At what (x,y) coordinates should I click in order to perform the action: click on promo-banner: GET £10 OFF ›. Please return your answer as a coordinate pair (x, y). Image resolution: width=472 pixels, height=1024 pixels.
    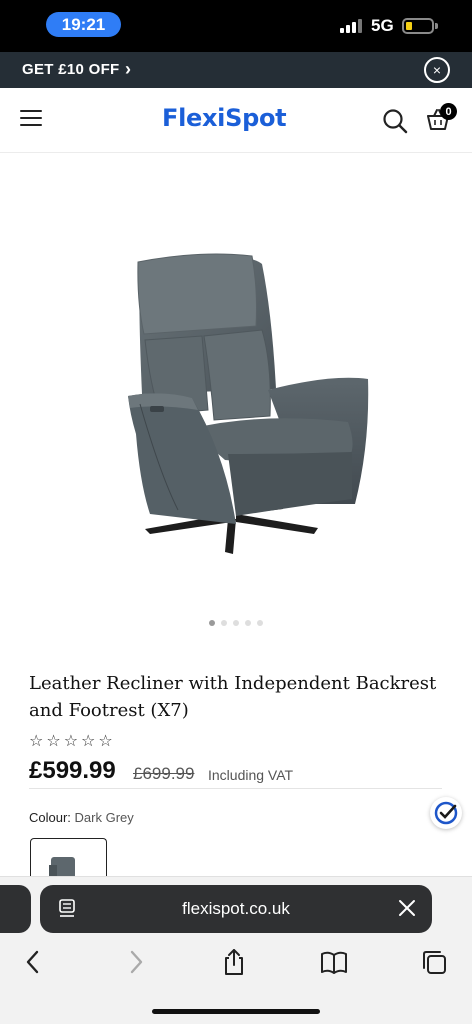
    Looking at the image, I should click on (236, 70).